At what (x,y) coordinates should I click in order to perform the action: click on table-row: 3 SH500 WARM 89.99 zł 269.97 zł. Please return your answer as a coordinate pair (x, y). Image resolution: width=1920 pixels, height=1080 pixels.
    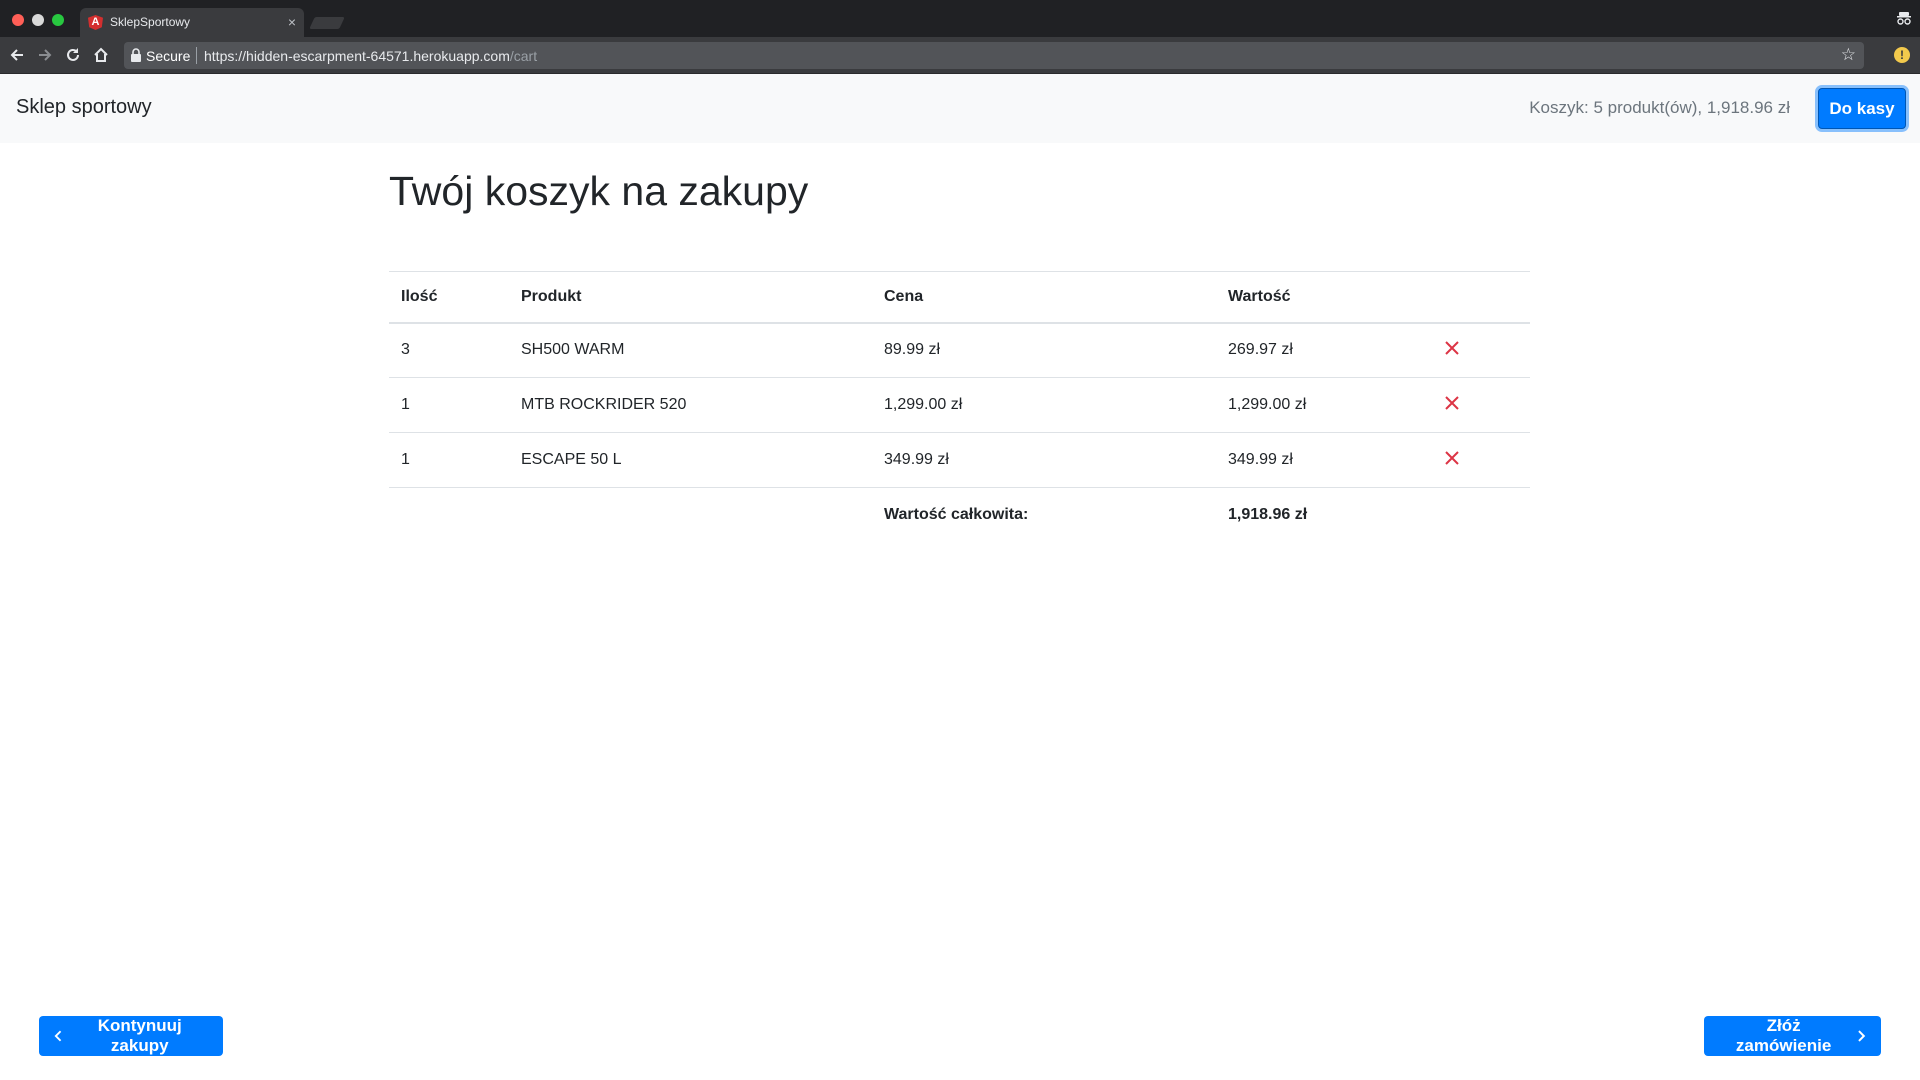
    Looking at the image, I should click on (959, 350).